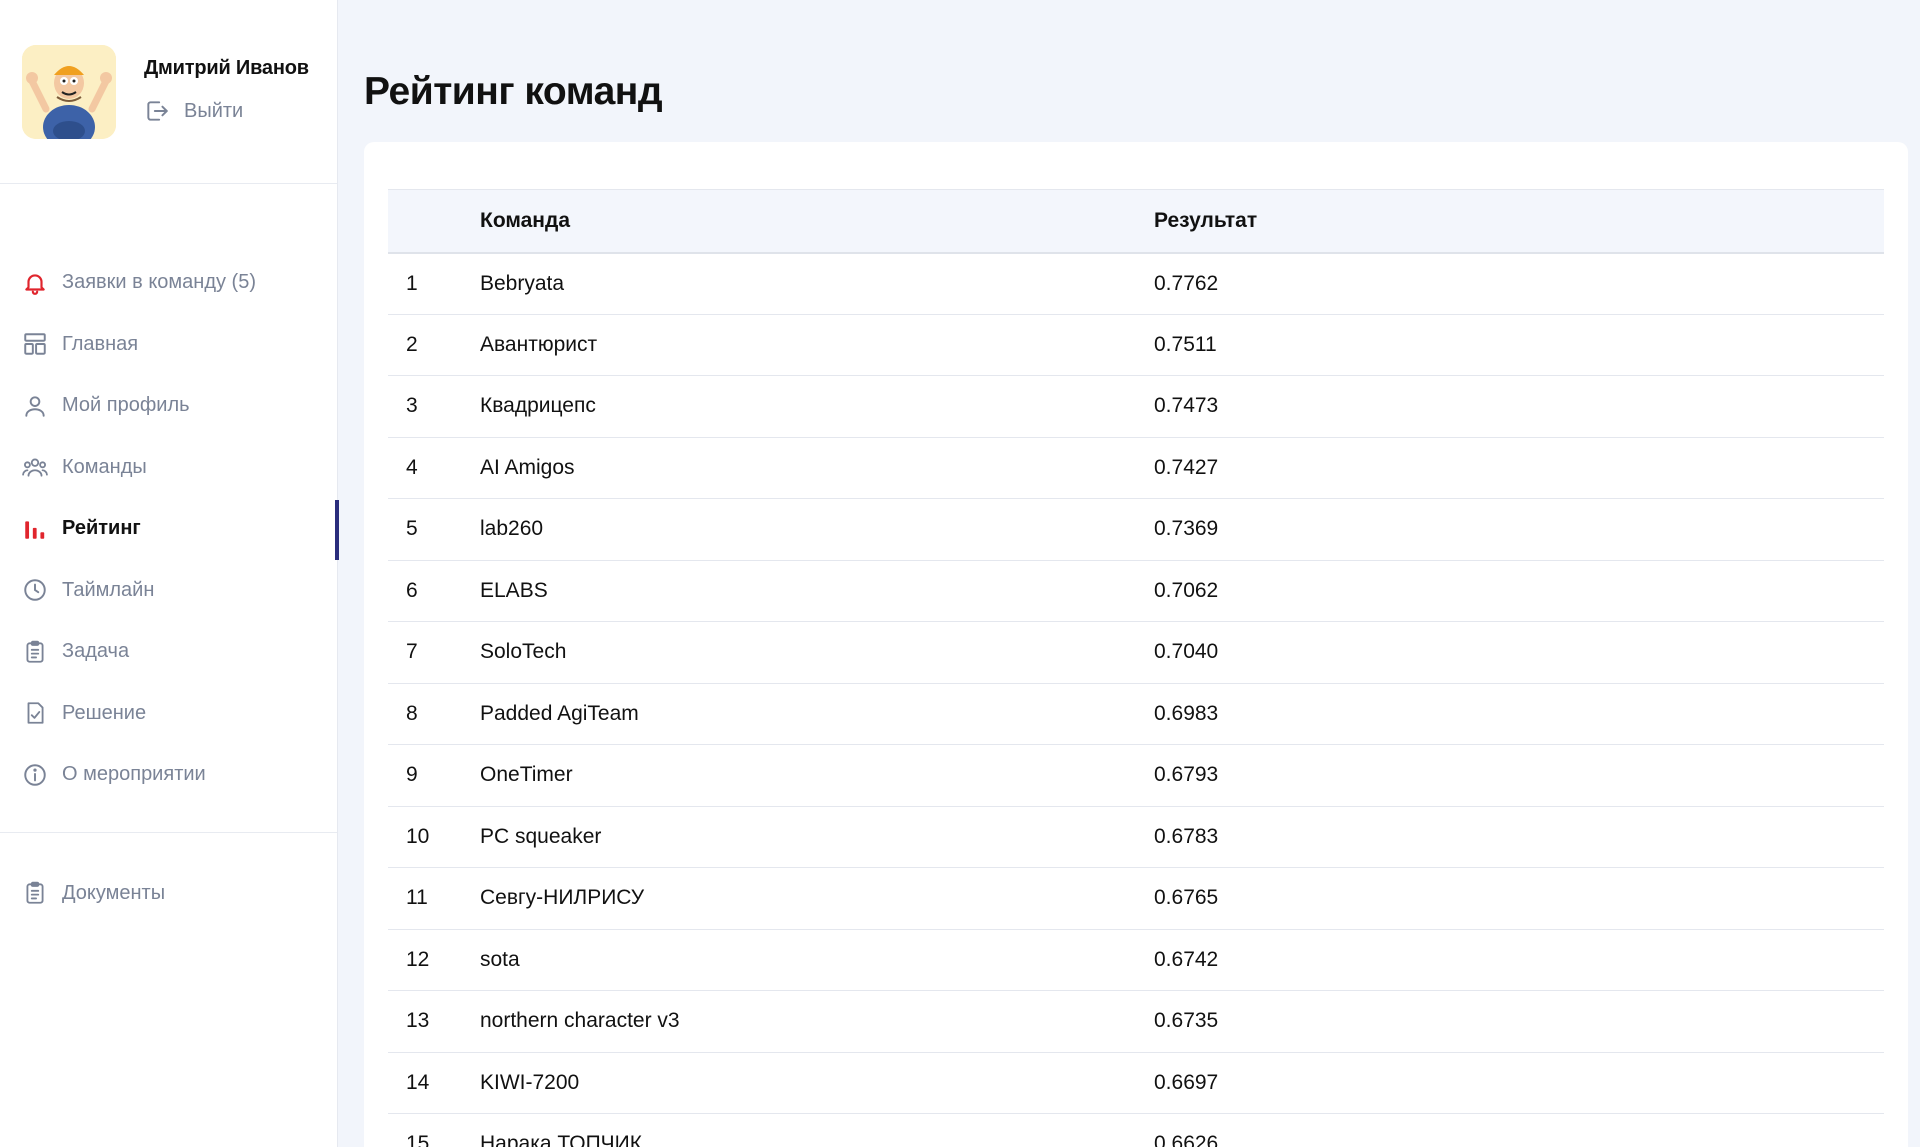  What do you see at coordinates (157, 111) in the screenshot?
I see `logout-icon` at bounding box center [157, 111].